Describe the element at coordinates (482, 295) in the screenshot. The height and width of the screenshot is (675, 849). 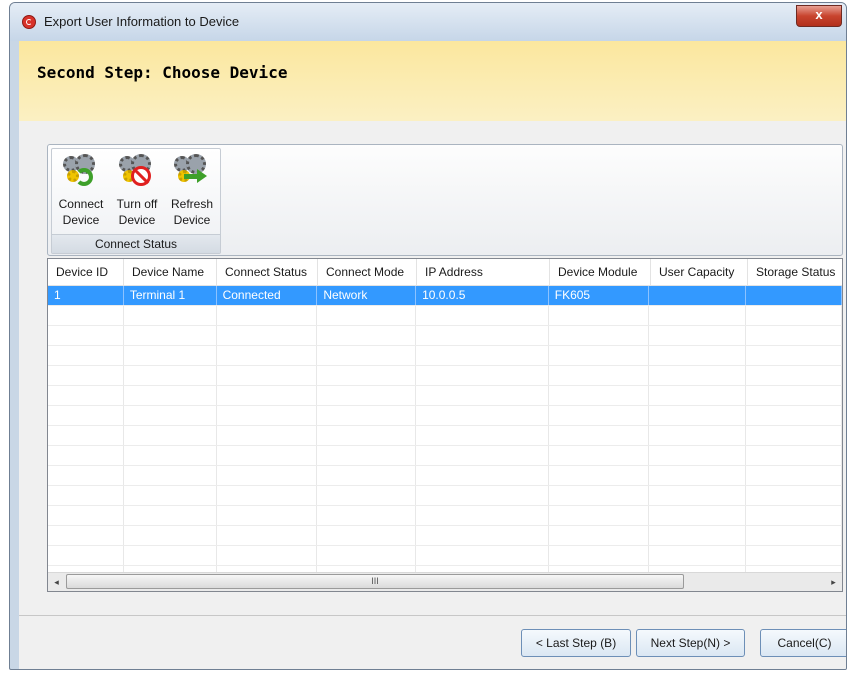
I see `cell-ip-address: 10.0.0.5` at that location.